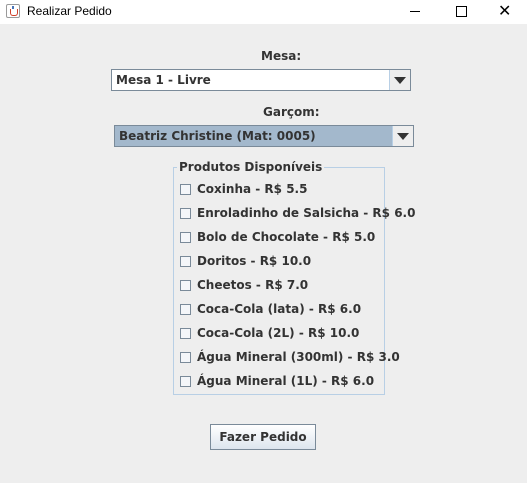 Image resolution: width=527 pixels, height=483 pixels. Describe the element at coordinates (69, 11) in the screenshot. I see `window-title: Realizar Pedido` at that location.